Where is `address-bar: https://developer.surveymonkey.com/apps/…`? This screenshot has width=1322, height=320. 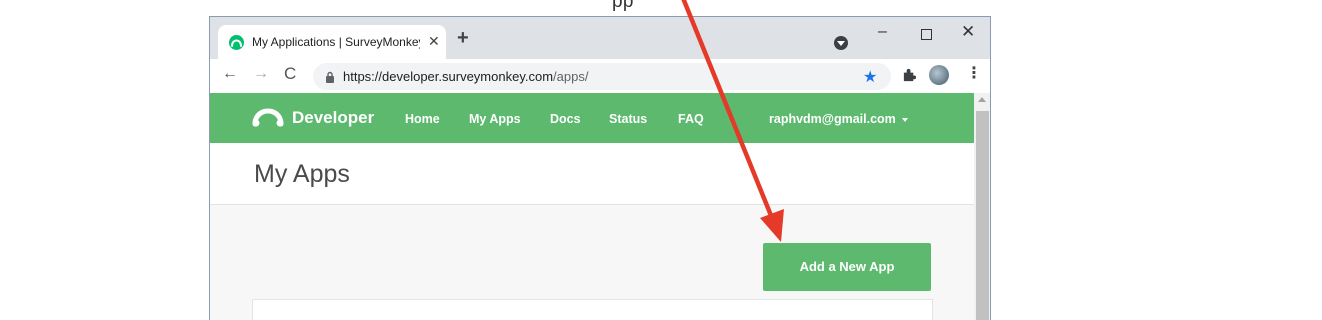
address-bar: https://developer.surveymonkey.com/apps/… is located at coordinates (602, 76).